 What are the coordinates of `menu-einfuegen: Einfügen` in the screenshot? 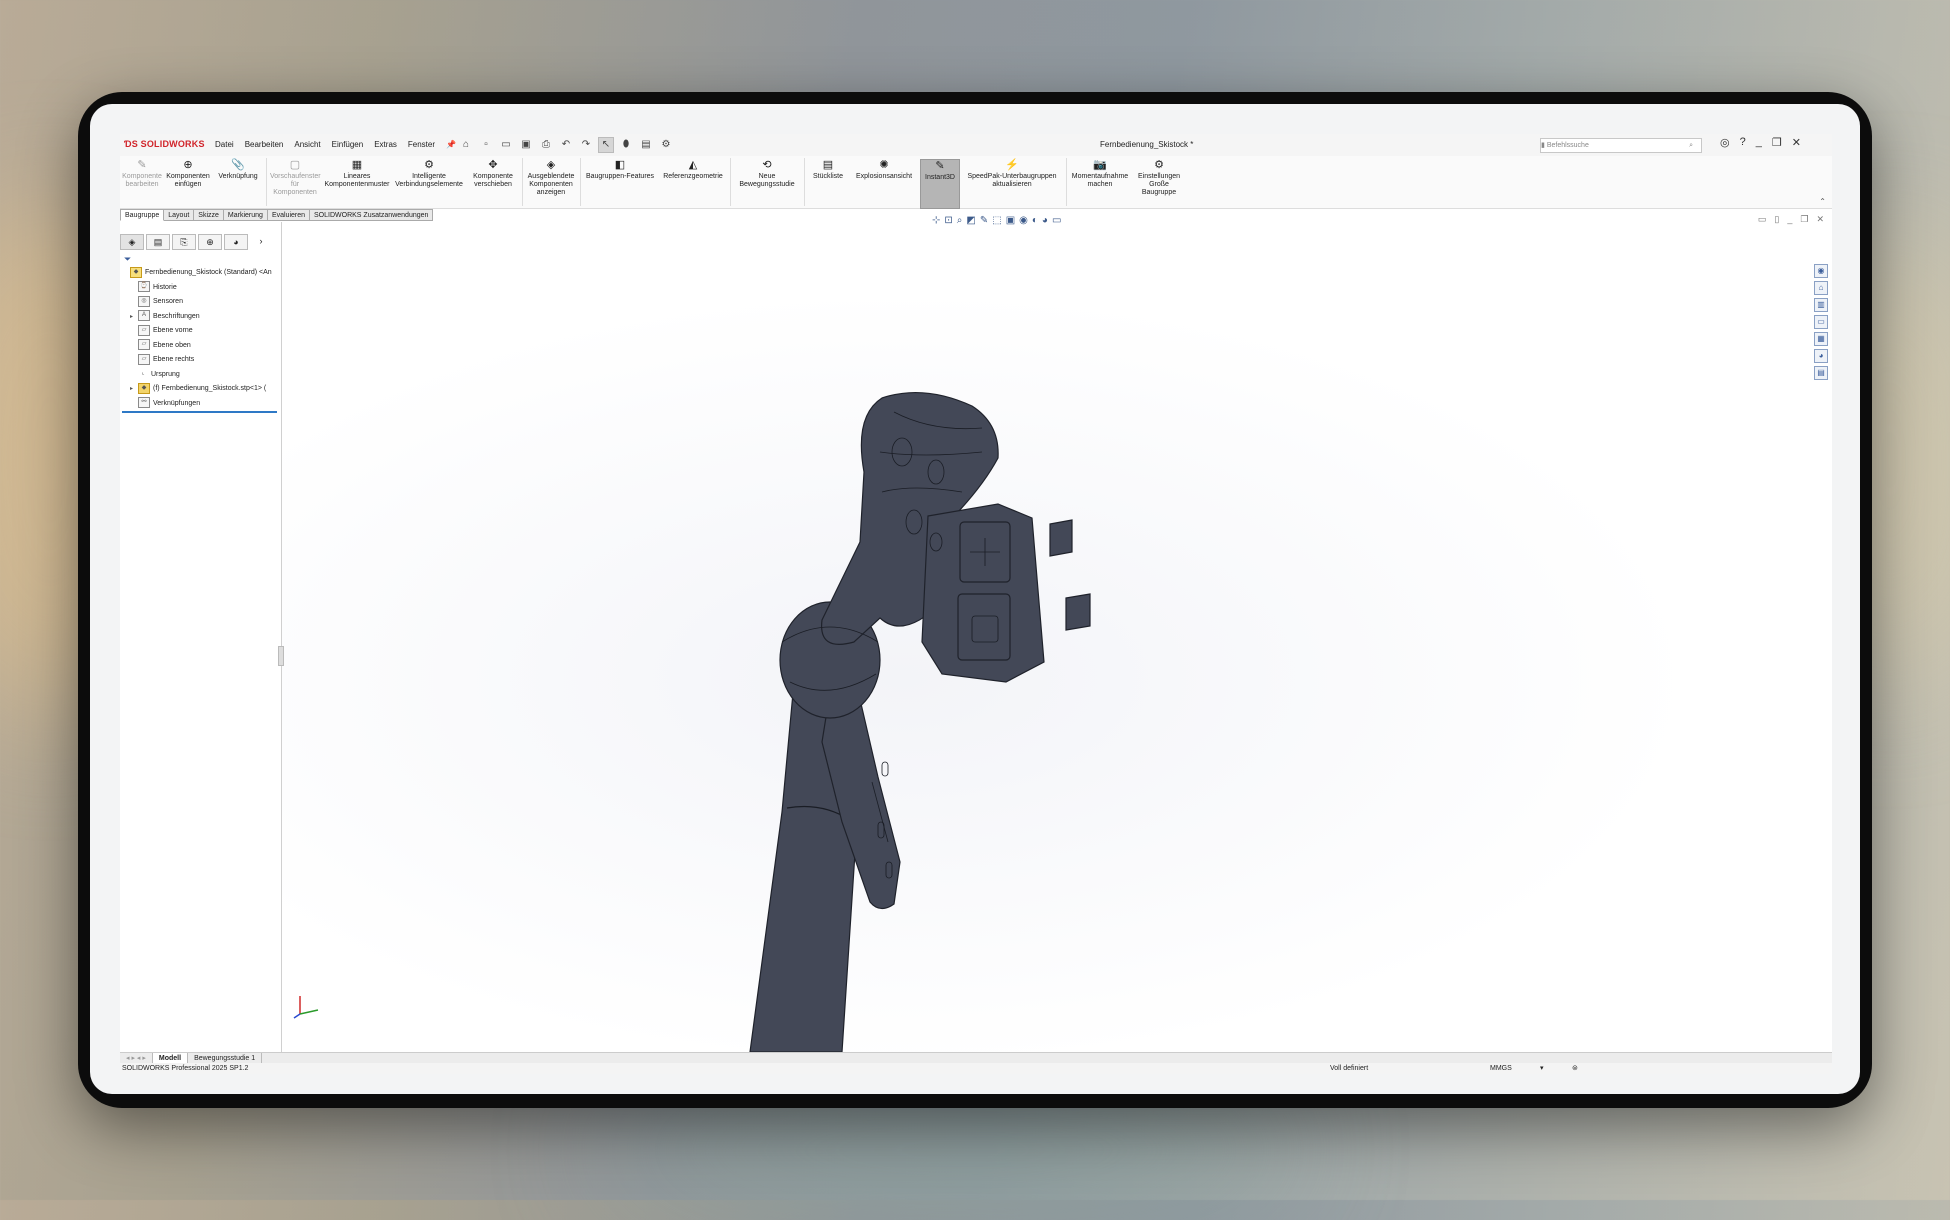 It's located at (348, 144).